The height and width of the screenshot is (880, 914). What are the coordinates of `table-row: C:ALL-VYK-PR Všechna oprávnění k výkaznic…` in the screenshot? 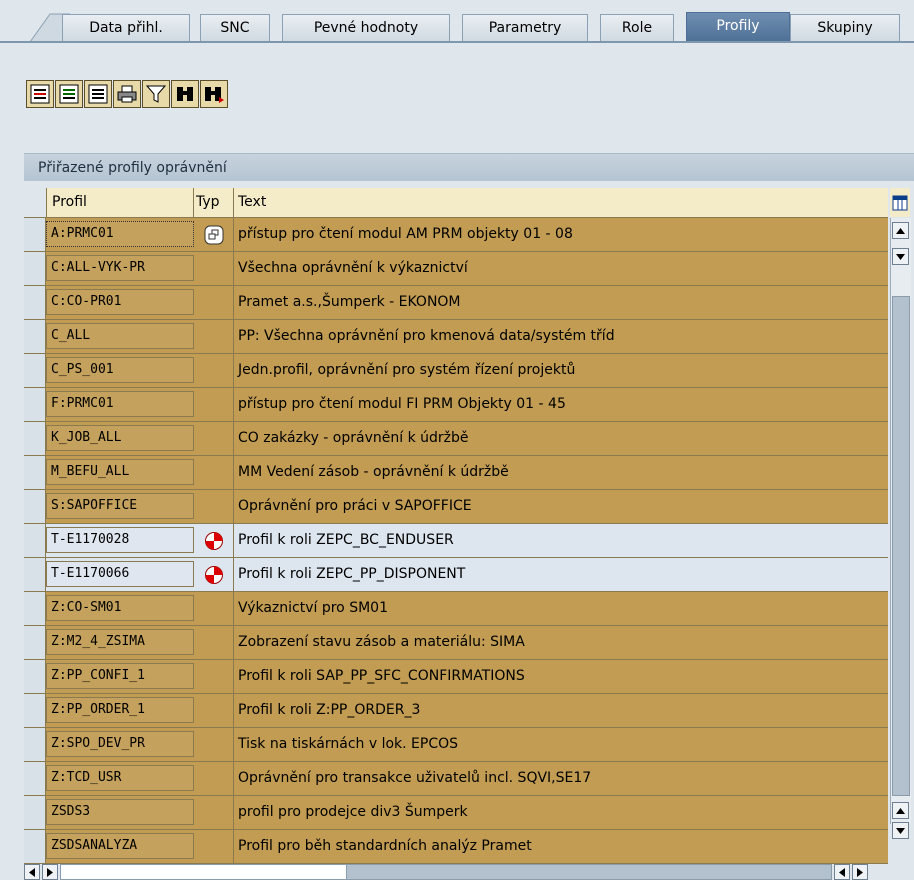 It's located at (456, 269).